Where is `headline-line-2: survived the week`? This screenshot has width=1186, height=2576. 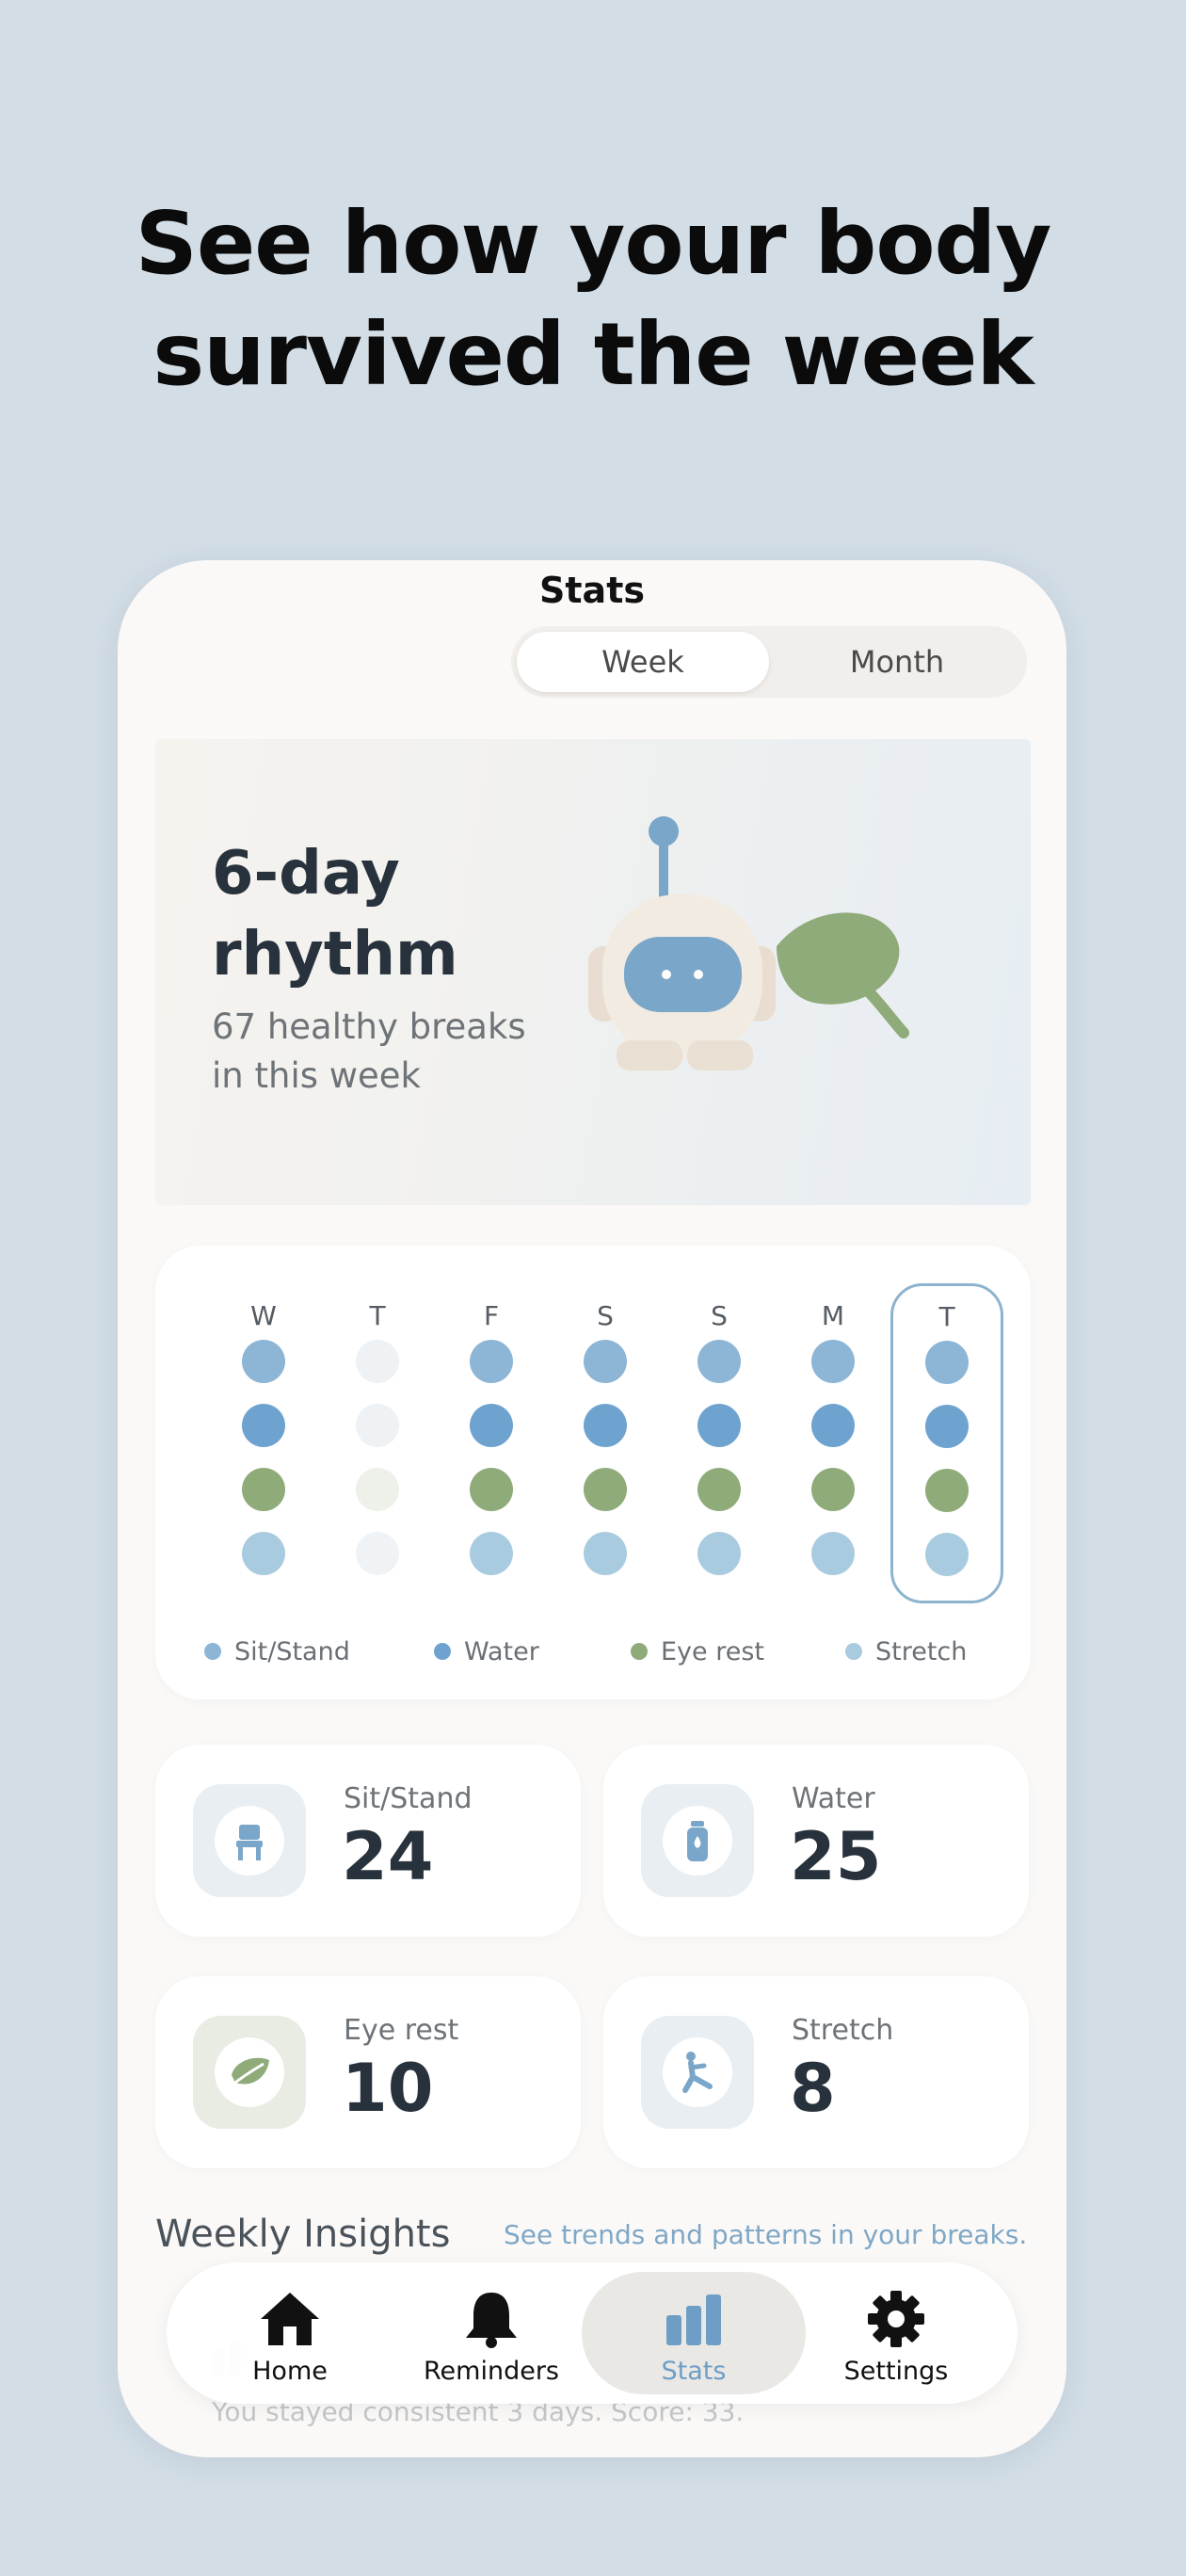 headline-line-2: survived the week is located at coordinates (593, 354).